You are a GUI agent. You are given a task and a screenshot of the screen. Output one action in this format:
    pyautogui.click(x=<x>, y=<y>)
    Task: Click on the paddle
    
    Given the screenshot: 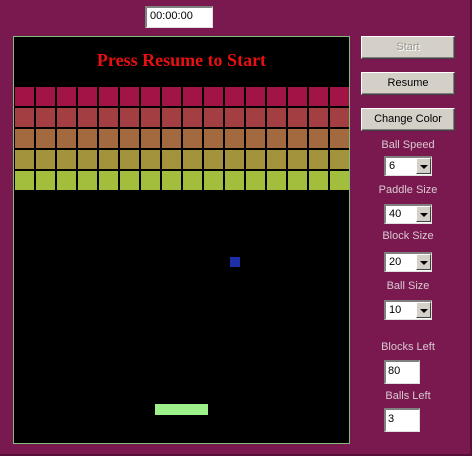 What is the action you would take?
    pyautogui.click(x=181, y=409)
    